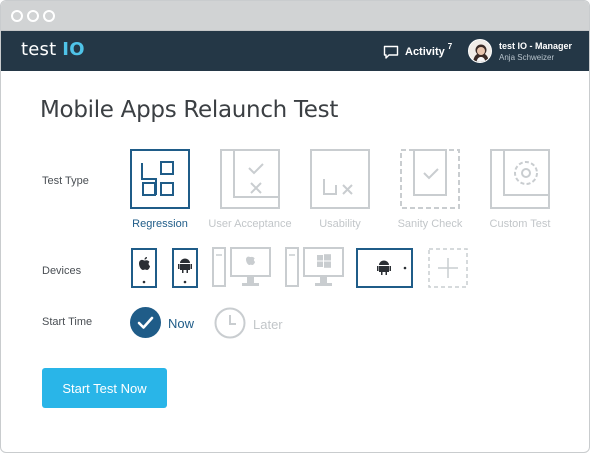 This screenshot has width=590, height=453. I want to click on custom-test-gear-icon, so click(520, 179).